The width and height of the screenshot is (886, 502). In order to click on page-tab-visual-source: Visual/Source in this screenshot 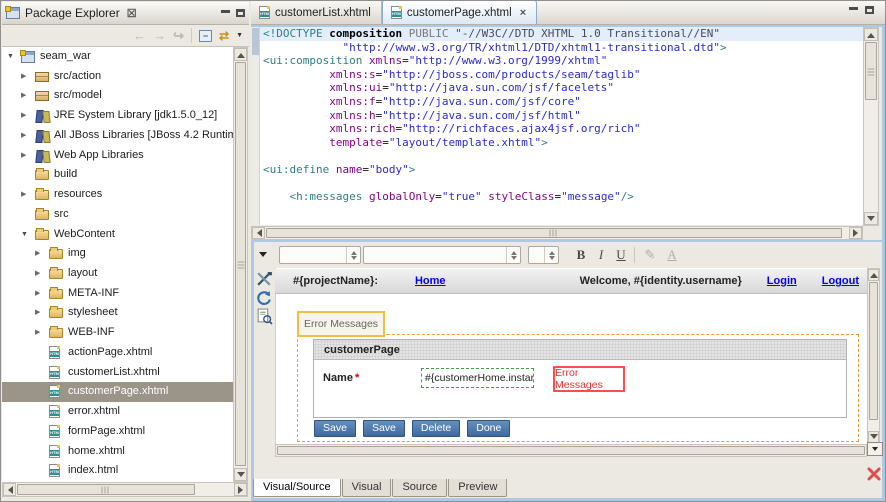, I will do `click(297, 488)`.